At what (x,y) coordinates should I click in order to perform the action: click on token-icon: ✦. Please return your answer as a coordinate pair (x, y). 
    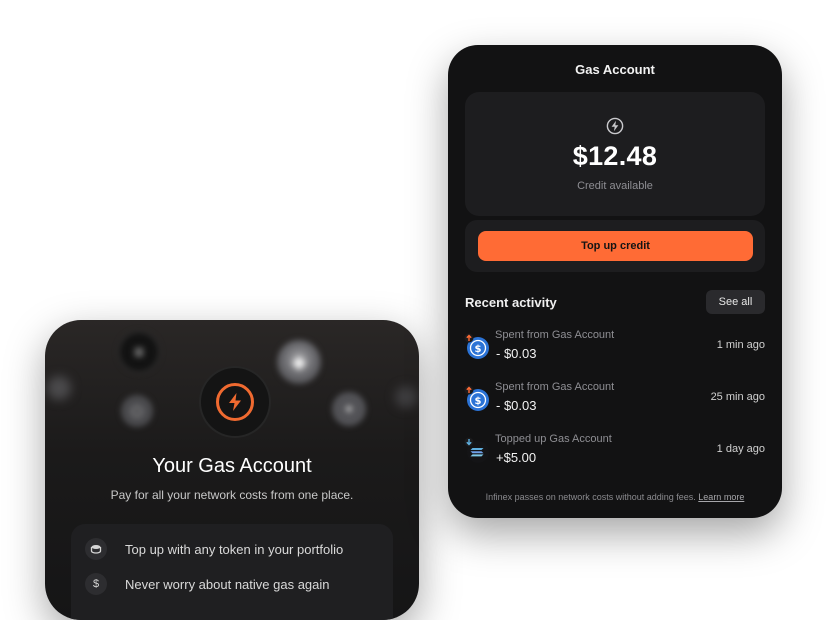
    Looking at the image, I should click on (349, 409).